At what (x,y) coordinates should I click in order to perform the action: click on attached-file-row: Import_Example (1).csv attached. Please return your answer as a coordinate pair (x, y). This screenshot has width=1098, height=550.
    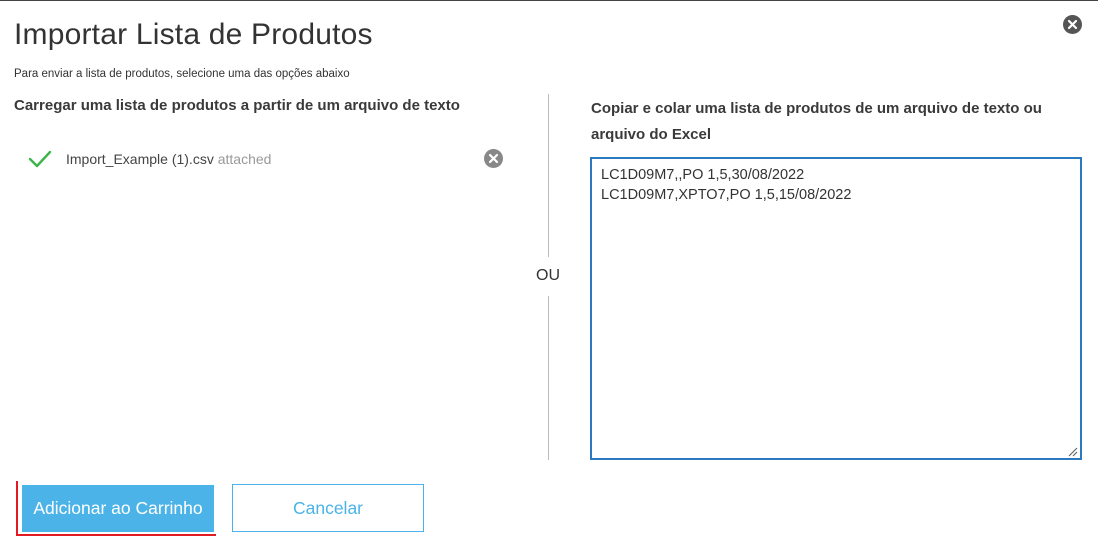
    Looking at the image, I should click on (268, 159).